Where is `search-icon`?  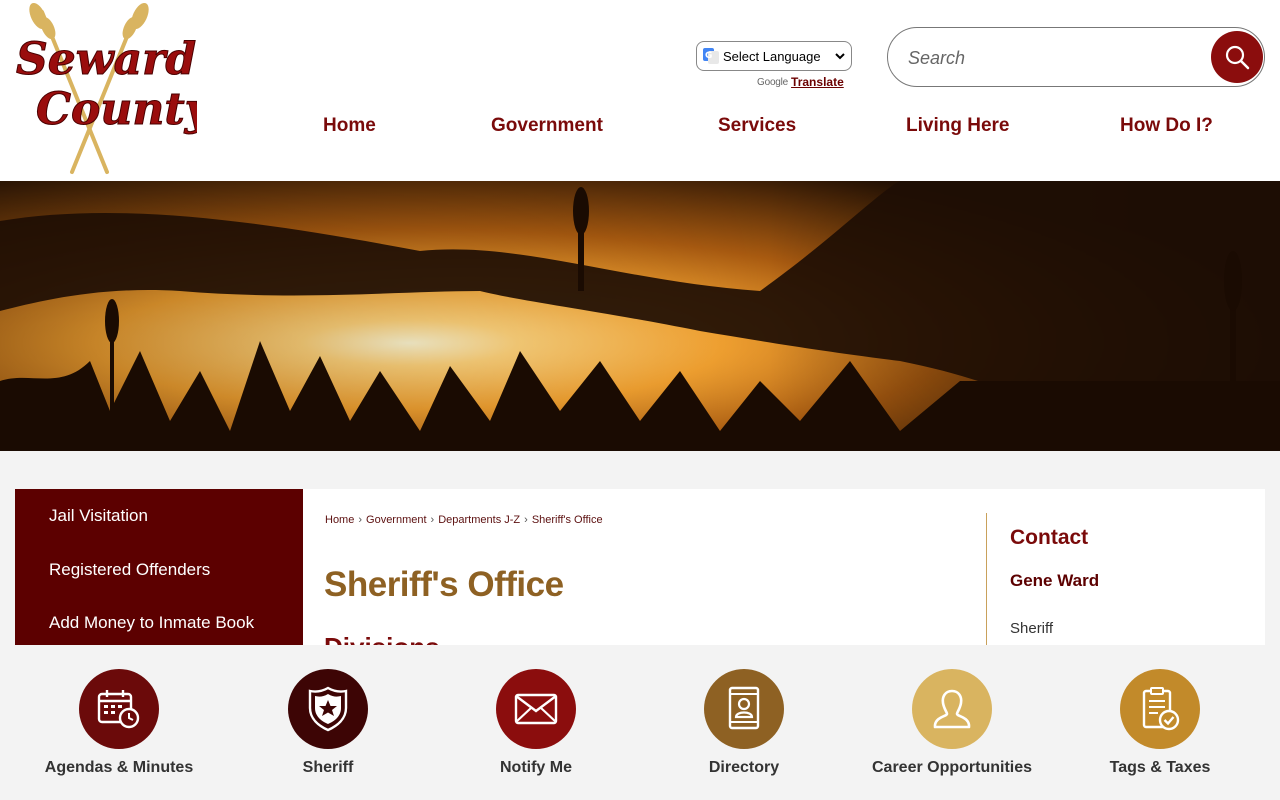
search-icon is located at coordinates (1237, 57).